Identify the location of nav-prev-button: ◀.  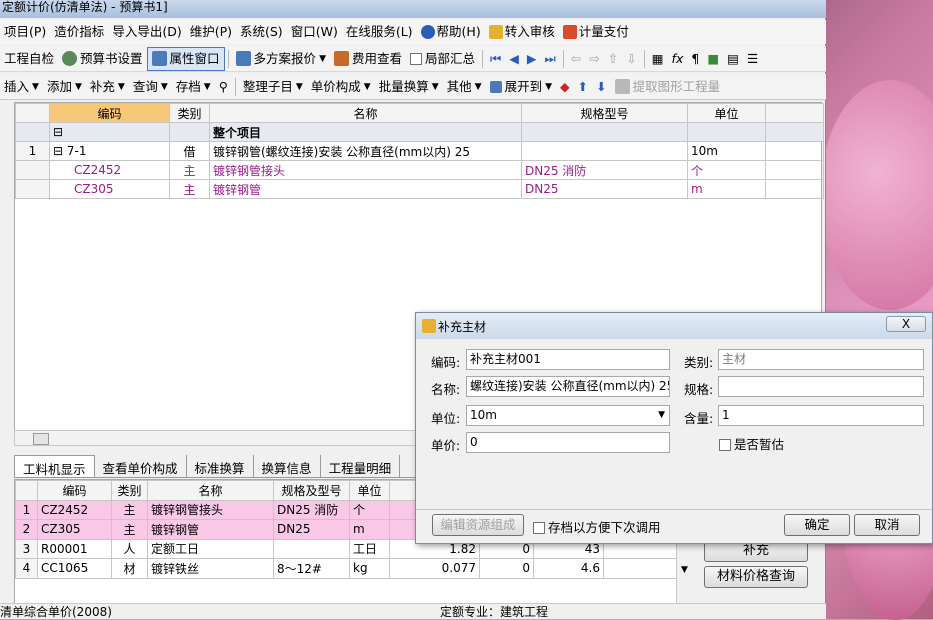
(514, 59).